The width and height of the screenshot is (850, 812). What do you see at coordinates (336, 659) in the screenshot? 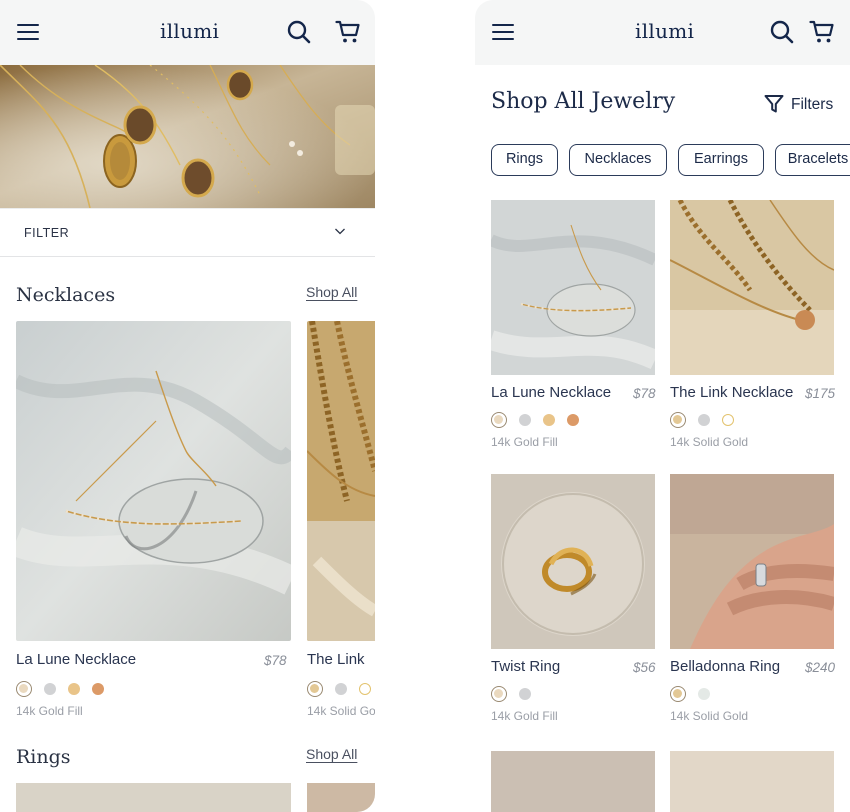
I see `product-name: The Link` at bounding box center [336, 659].